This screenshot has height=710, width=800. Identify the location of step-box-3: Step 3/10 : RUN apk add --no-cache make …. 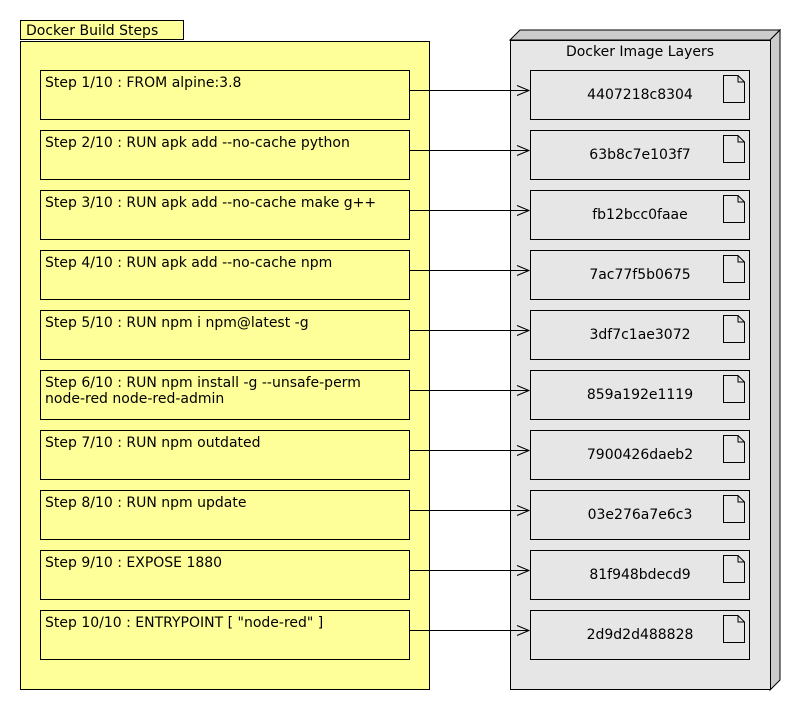
(225, 215).